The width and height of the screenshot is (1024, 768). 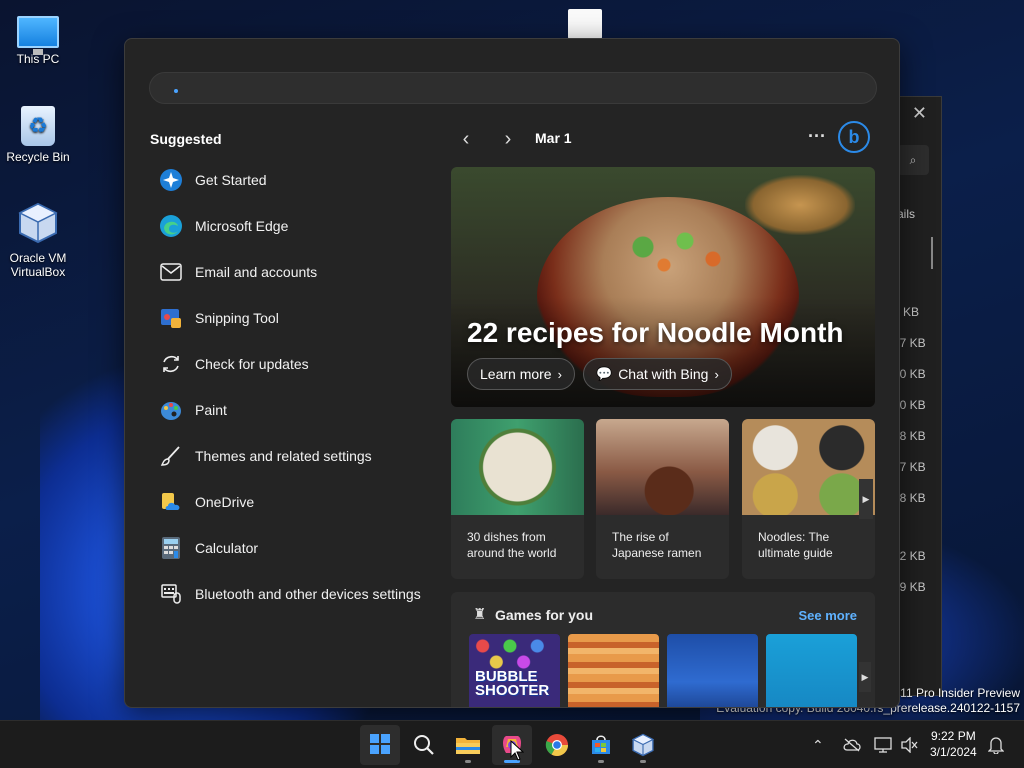 I want to click on article-card: 30 dishes from around the world, so click(x=517, y=499).